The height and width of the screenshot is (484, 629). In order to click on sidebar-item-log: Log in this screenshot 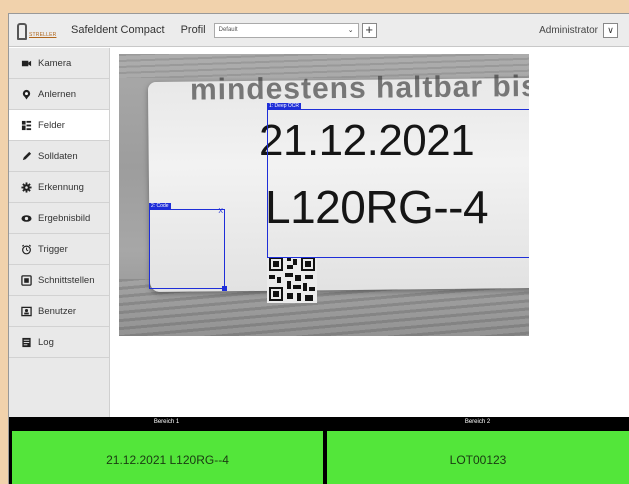, I will do `click(59, 342)`.